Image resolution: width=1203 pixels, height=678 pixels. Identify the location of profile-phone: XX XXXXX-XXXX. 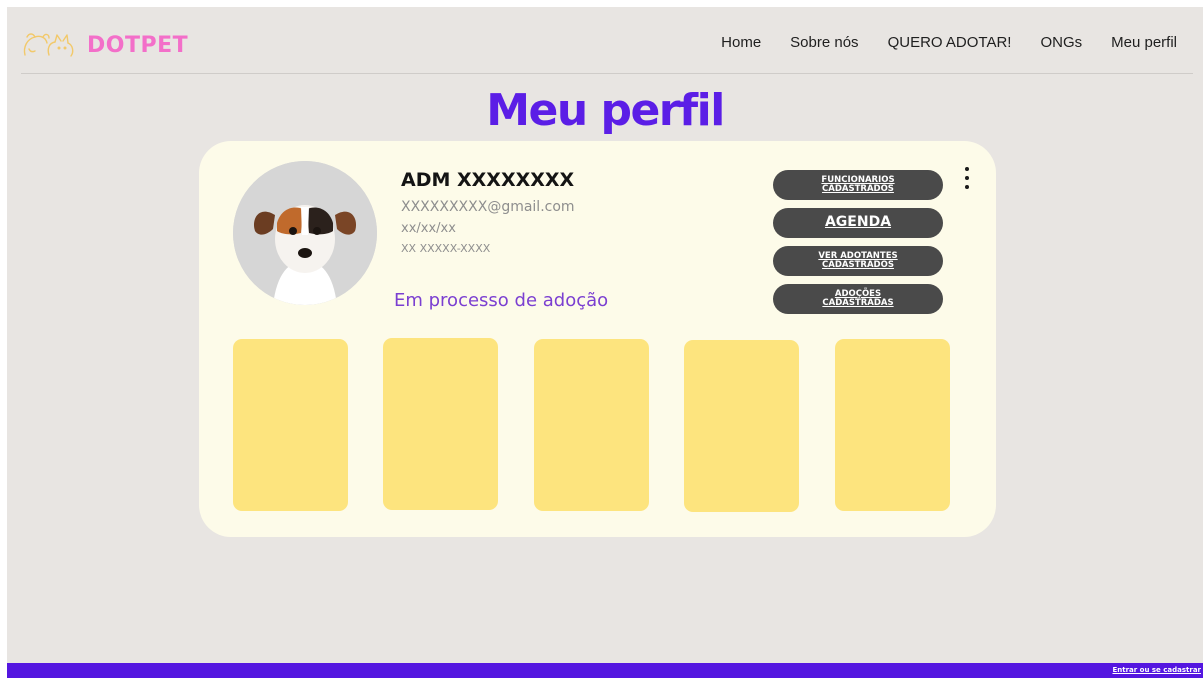
(446, 248).